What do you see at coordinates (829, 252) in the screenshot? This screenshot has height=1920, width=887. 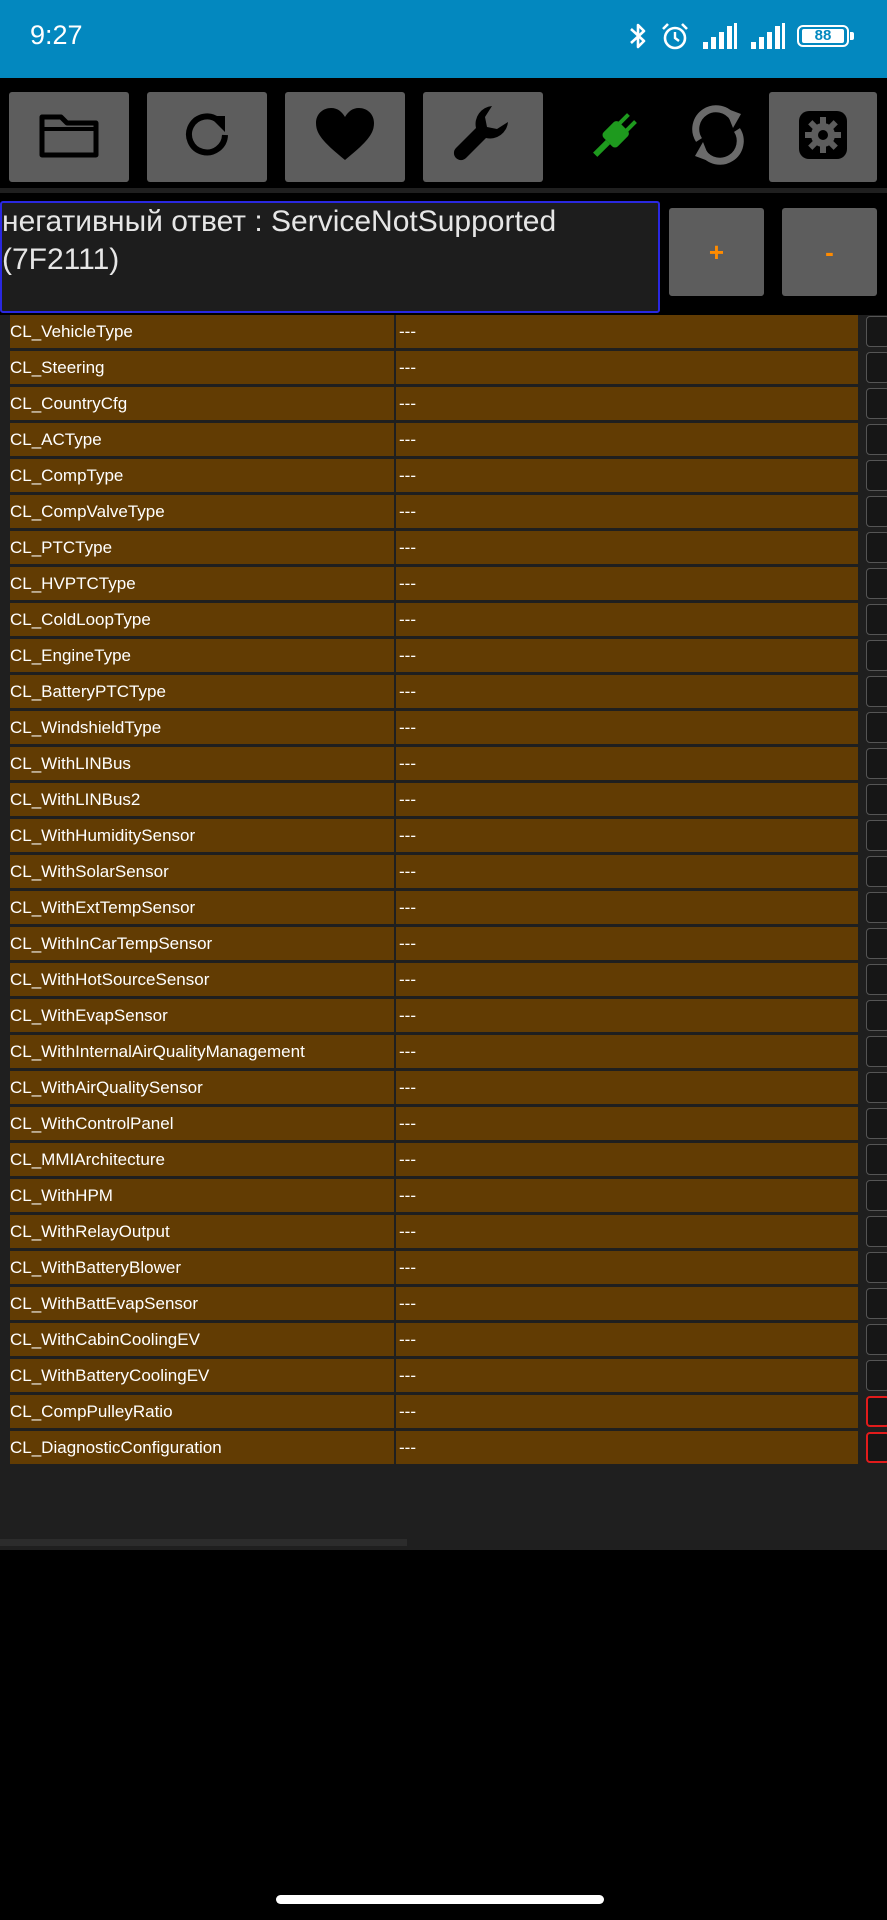 I see `decrease-button: -` at bounding box center [829, 252].